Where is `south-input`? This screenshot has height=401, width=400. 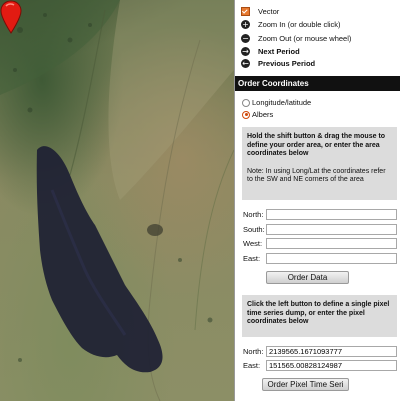 south-input is located at coordinates (331, 229).